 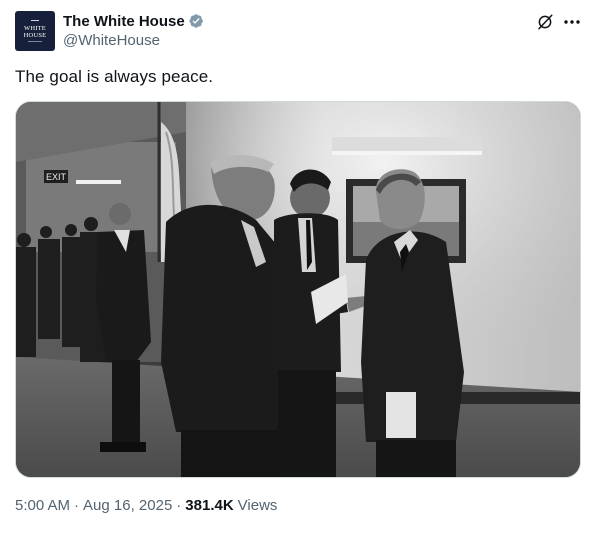 What do you see at coordinates (209, 505) in the screenshot?
I see `views-count: 381.4K` at bounding box center [209, 505].